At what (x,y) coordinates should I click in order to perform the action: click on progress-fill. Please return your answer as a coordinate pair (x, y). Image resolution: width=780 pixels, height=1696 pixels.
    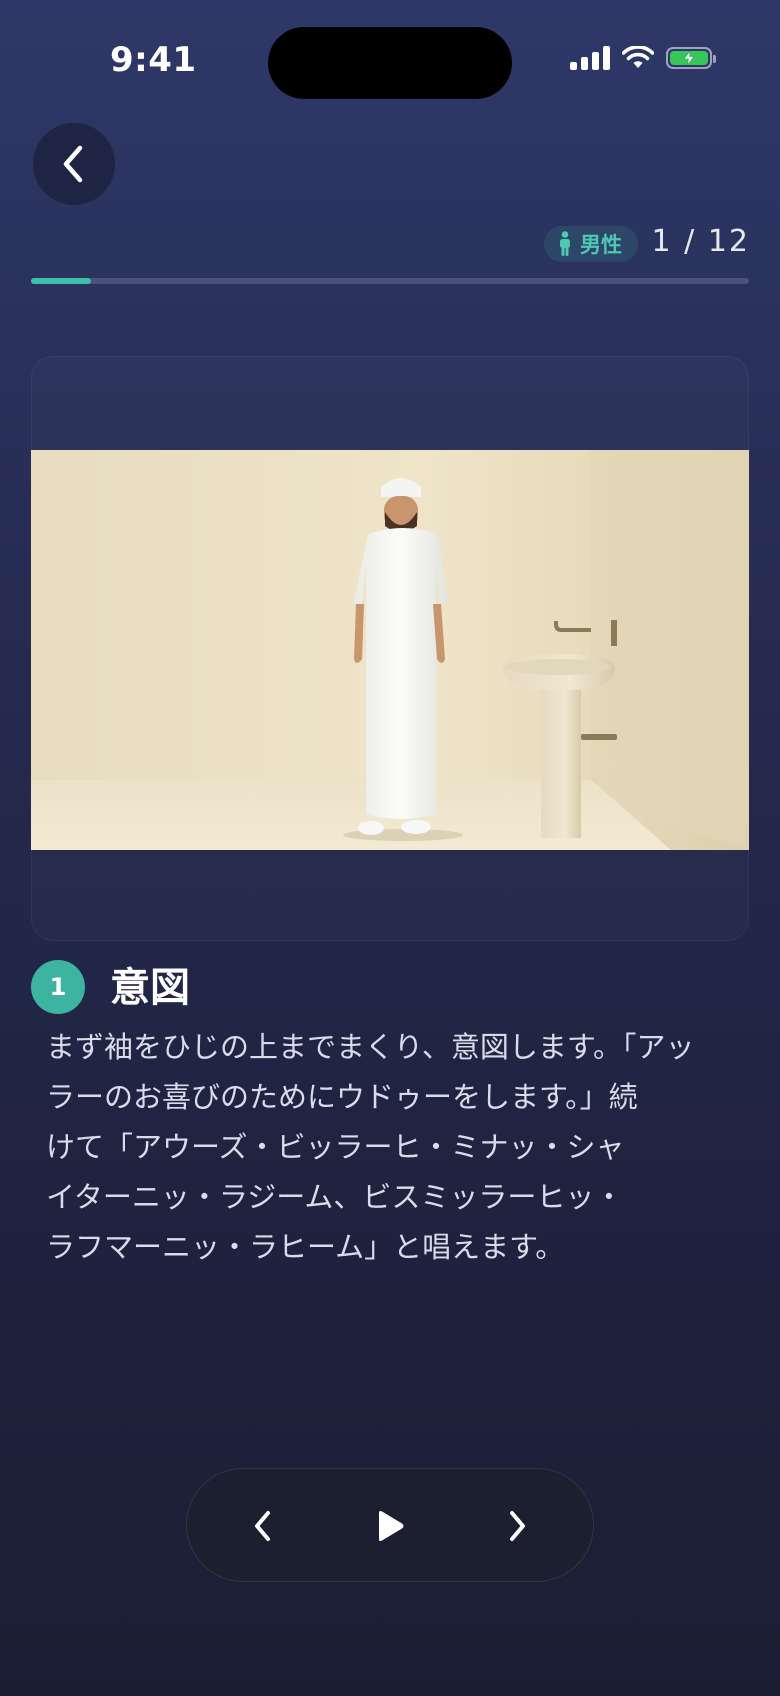
    Looking at the image, I should click on (61, 281).